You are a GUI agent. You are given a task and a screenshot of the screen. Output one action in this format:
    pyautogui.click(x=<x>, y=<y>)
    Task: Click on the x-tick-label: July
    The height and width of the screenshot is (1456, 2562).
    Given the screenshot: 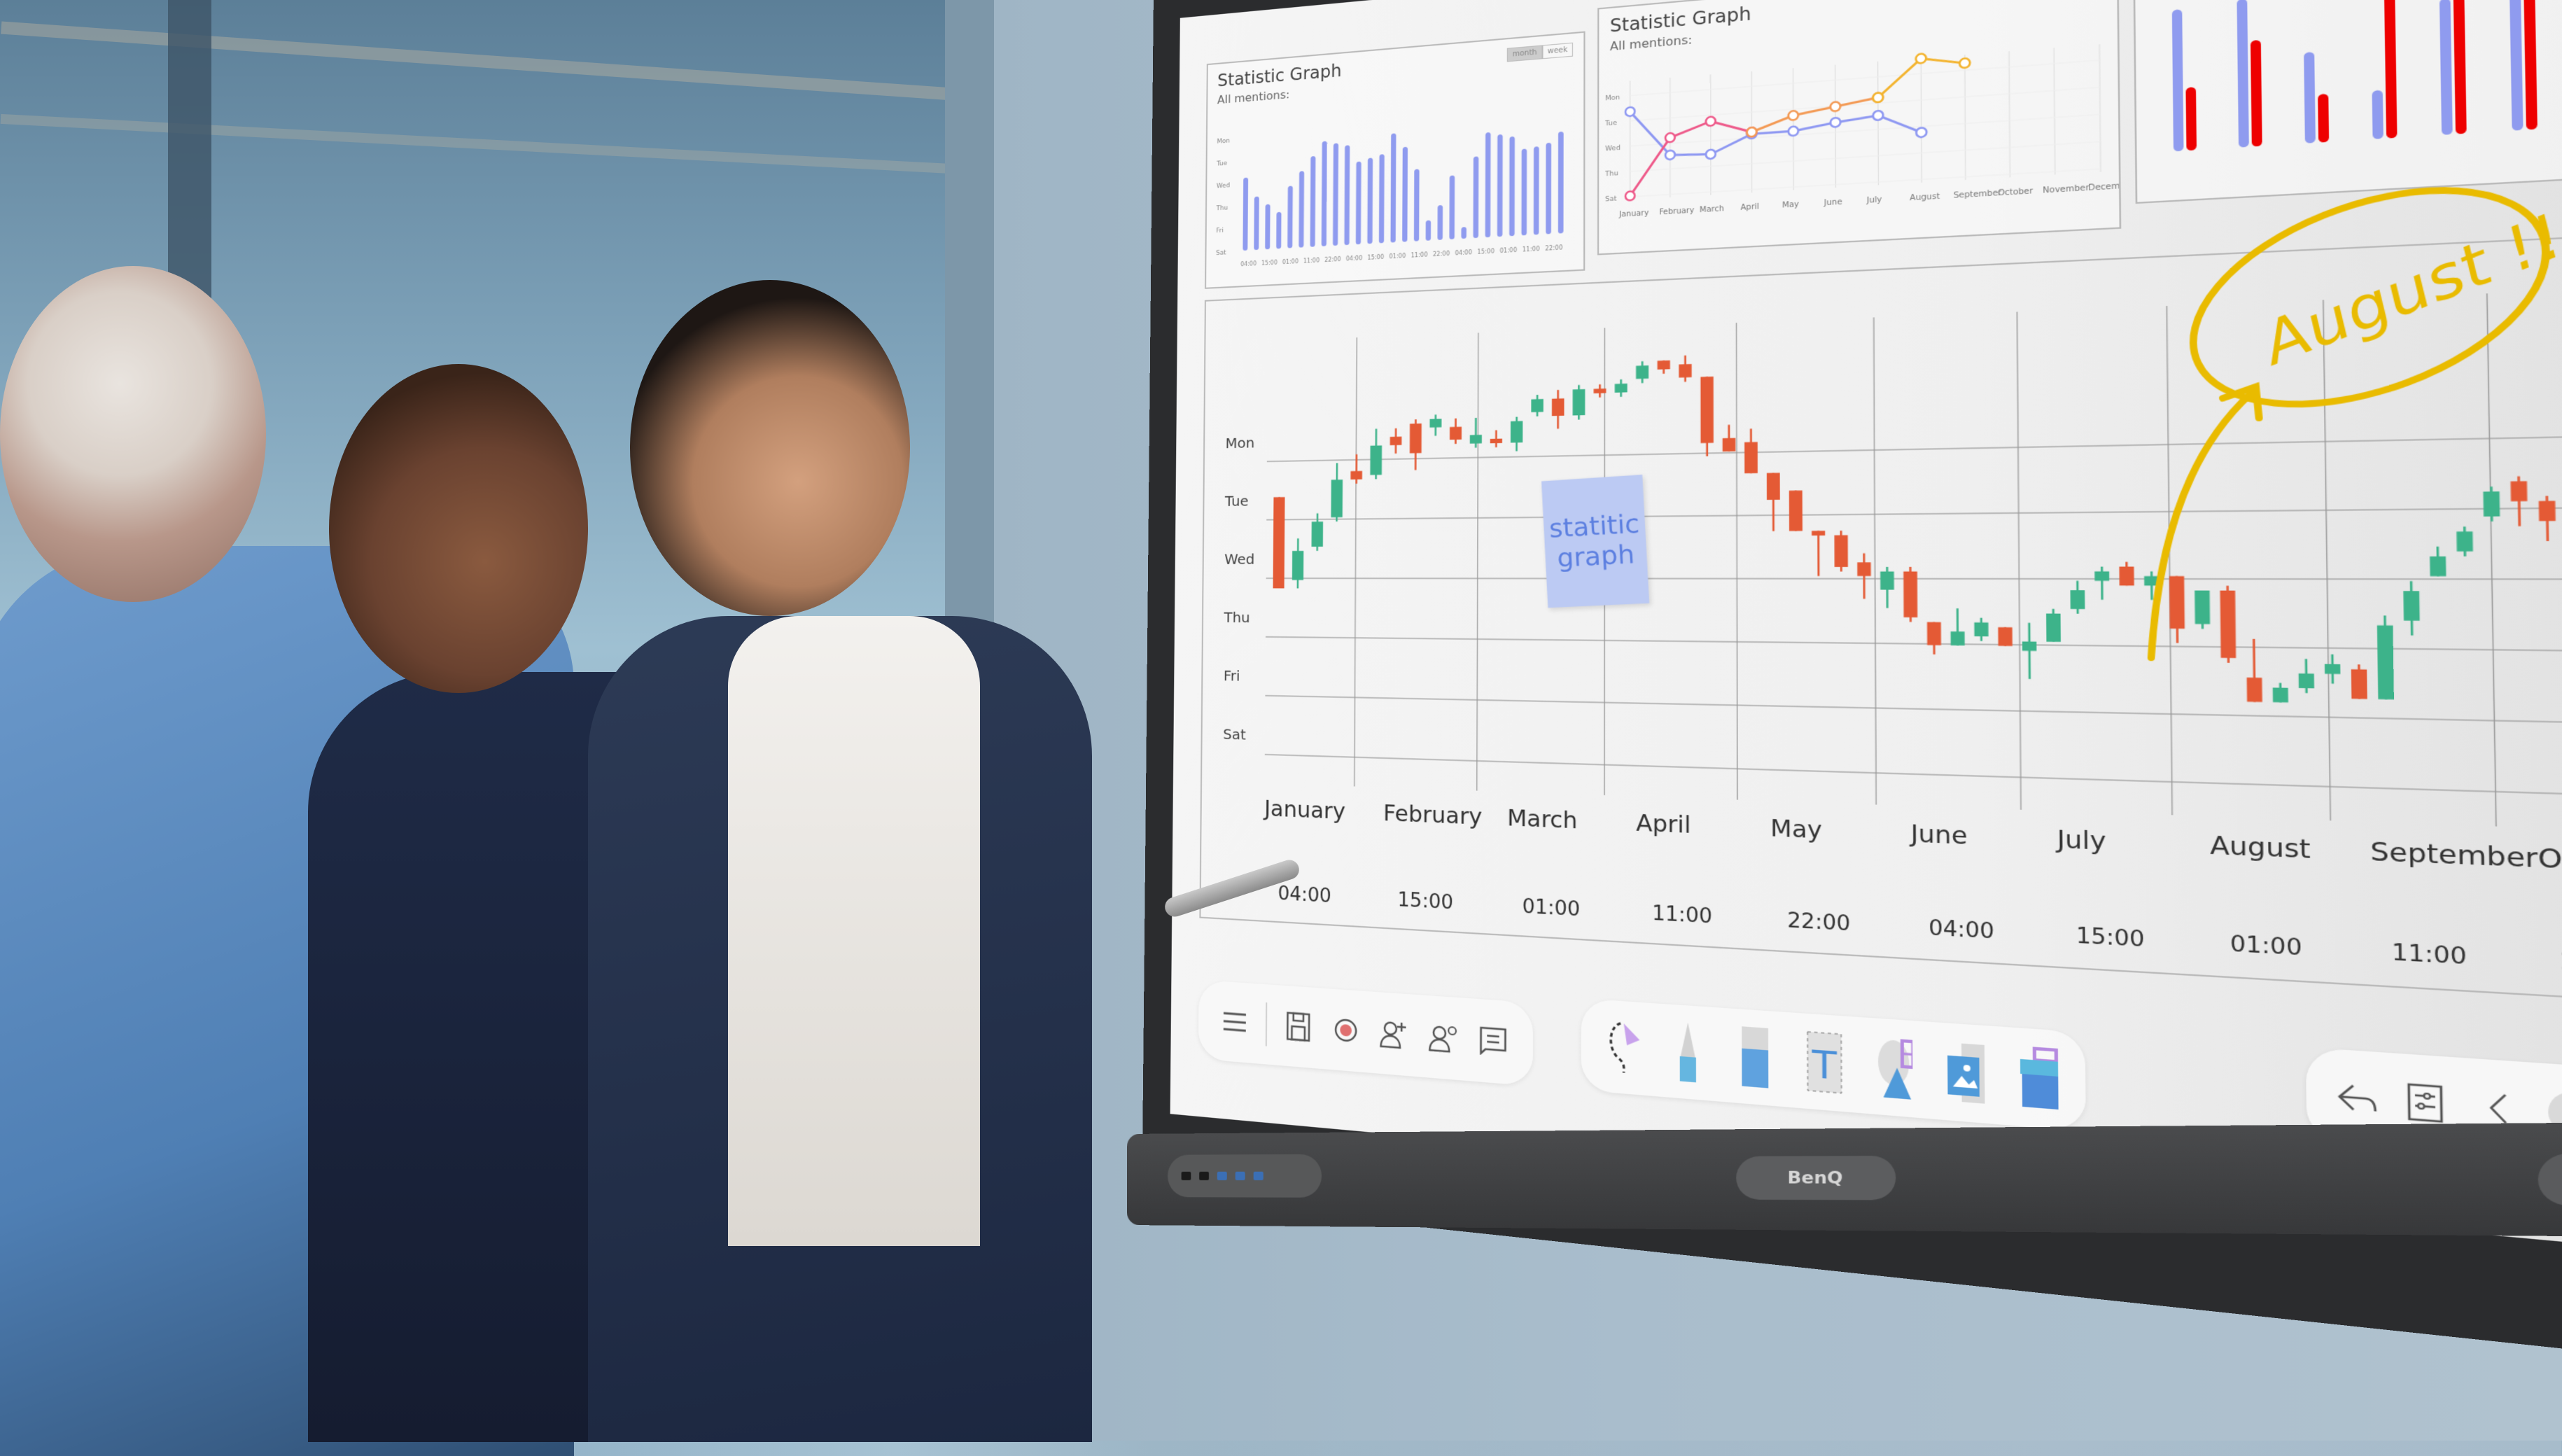 What is the action you would take?
    pyautogui.click(x=2080, y=840)
    